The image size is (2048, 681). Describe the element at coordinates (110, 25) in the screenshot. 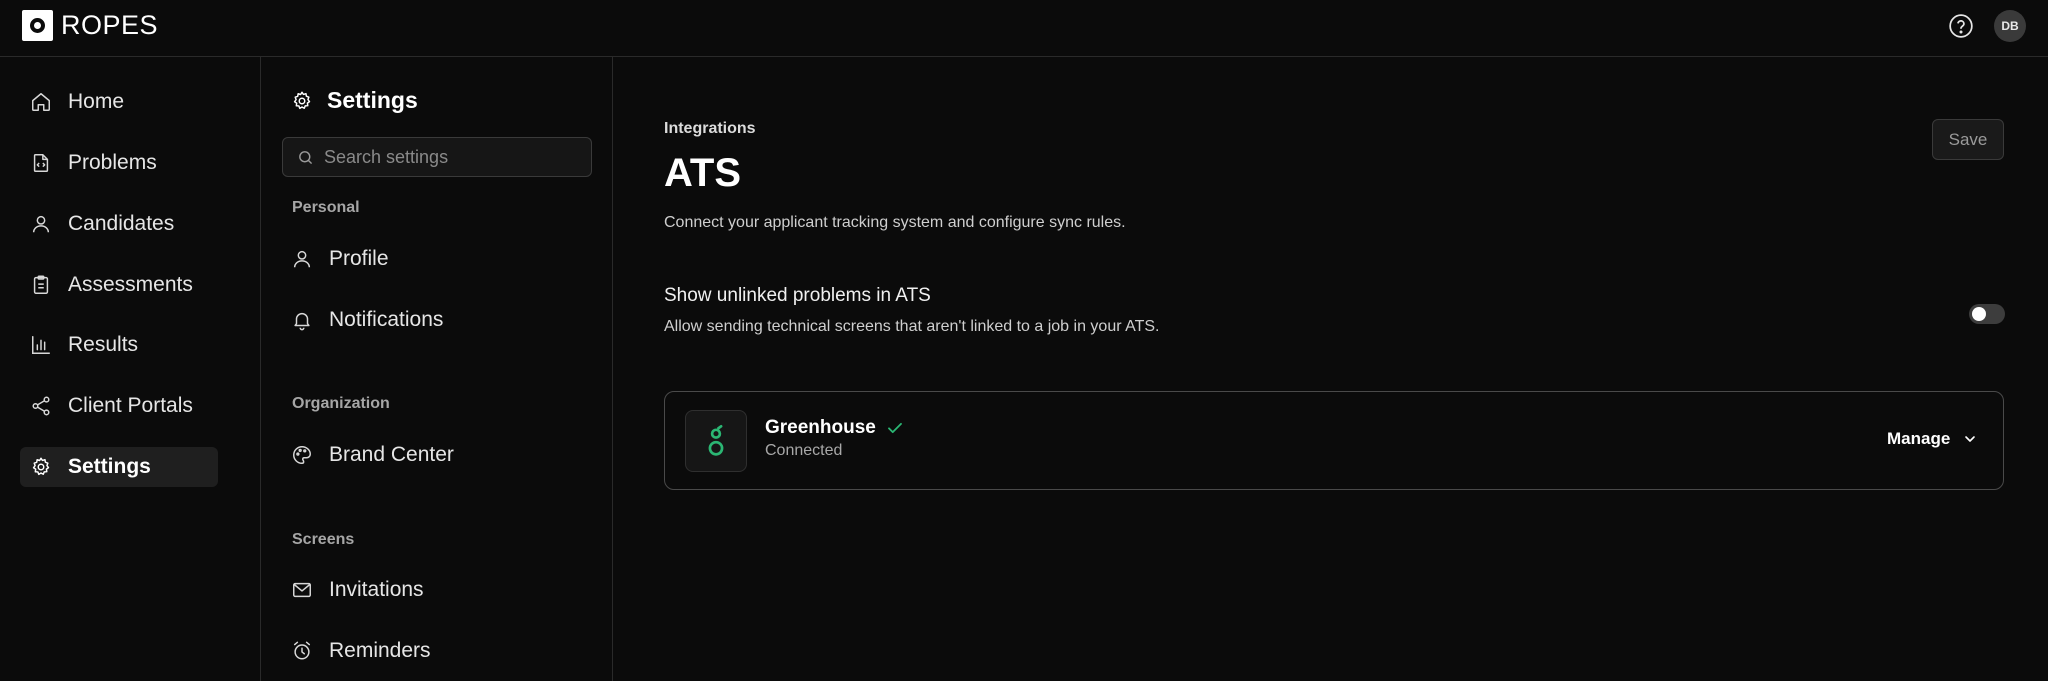

I see `app-name: ROPES` at that location.